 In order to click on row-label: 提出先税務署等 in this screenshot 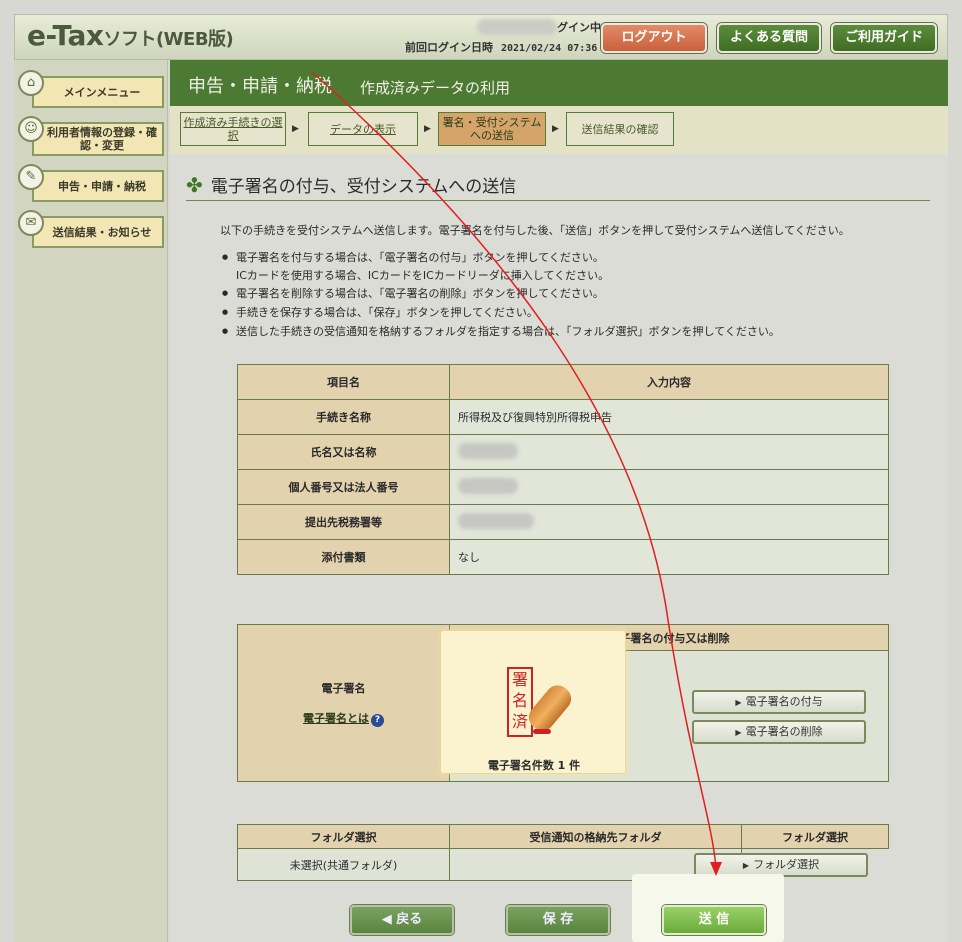, I will do `click(343, 522)`.